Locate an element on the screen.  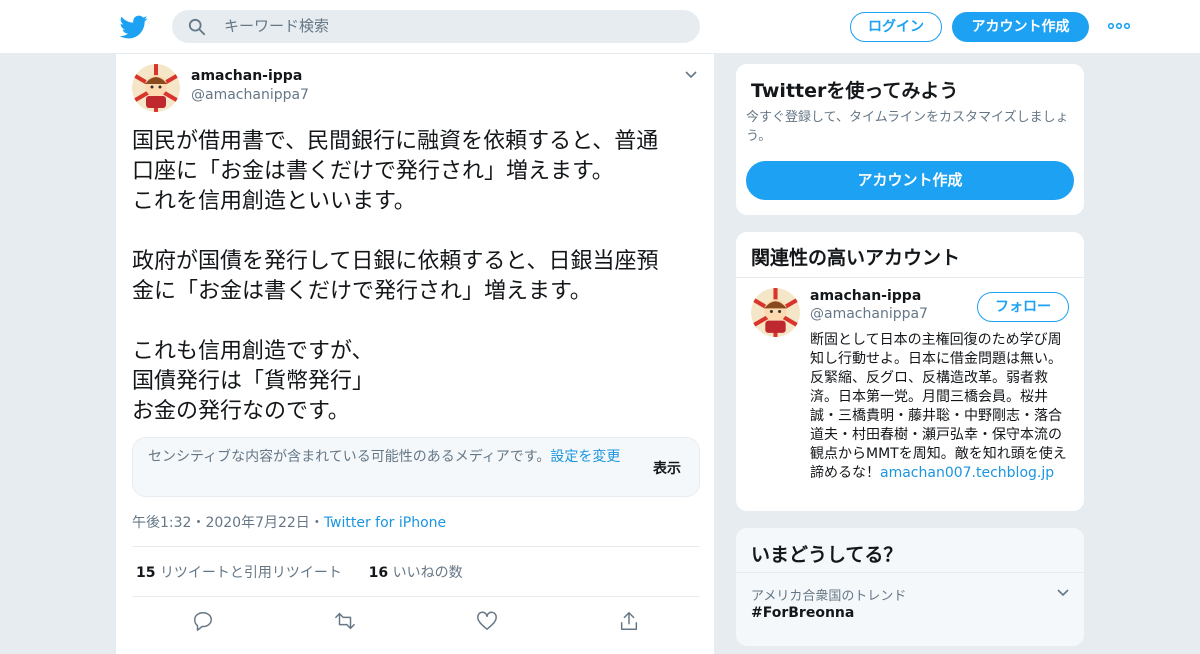
retweet-count: 15 is located at coordinates (145, 573).